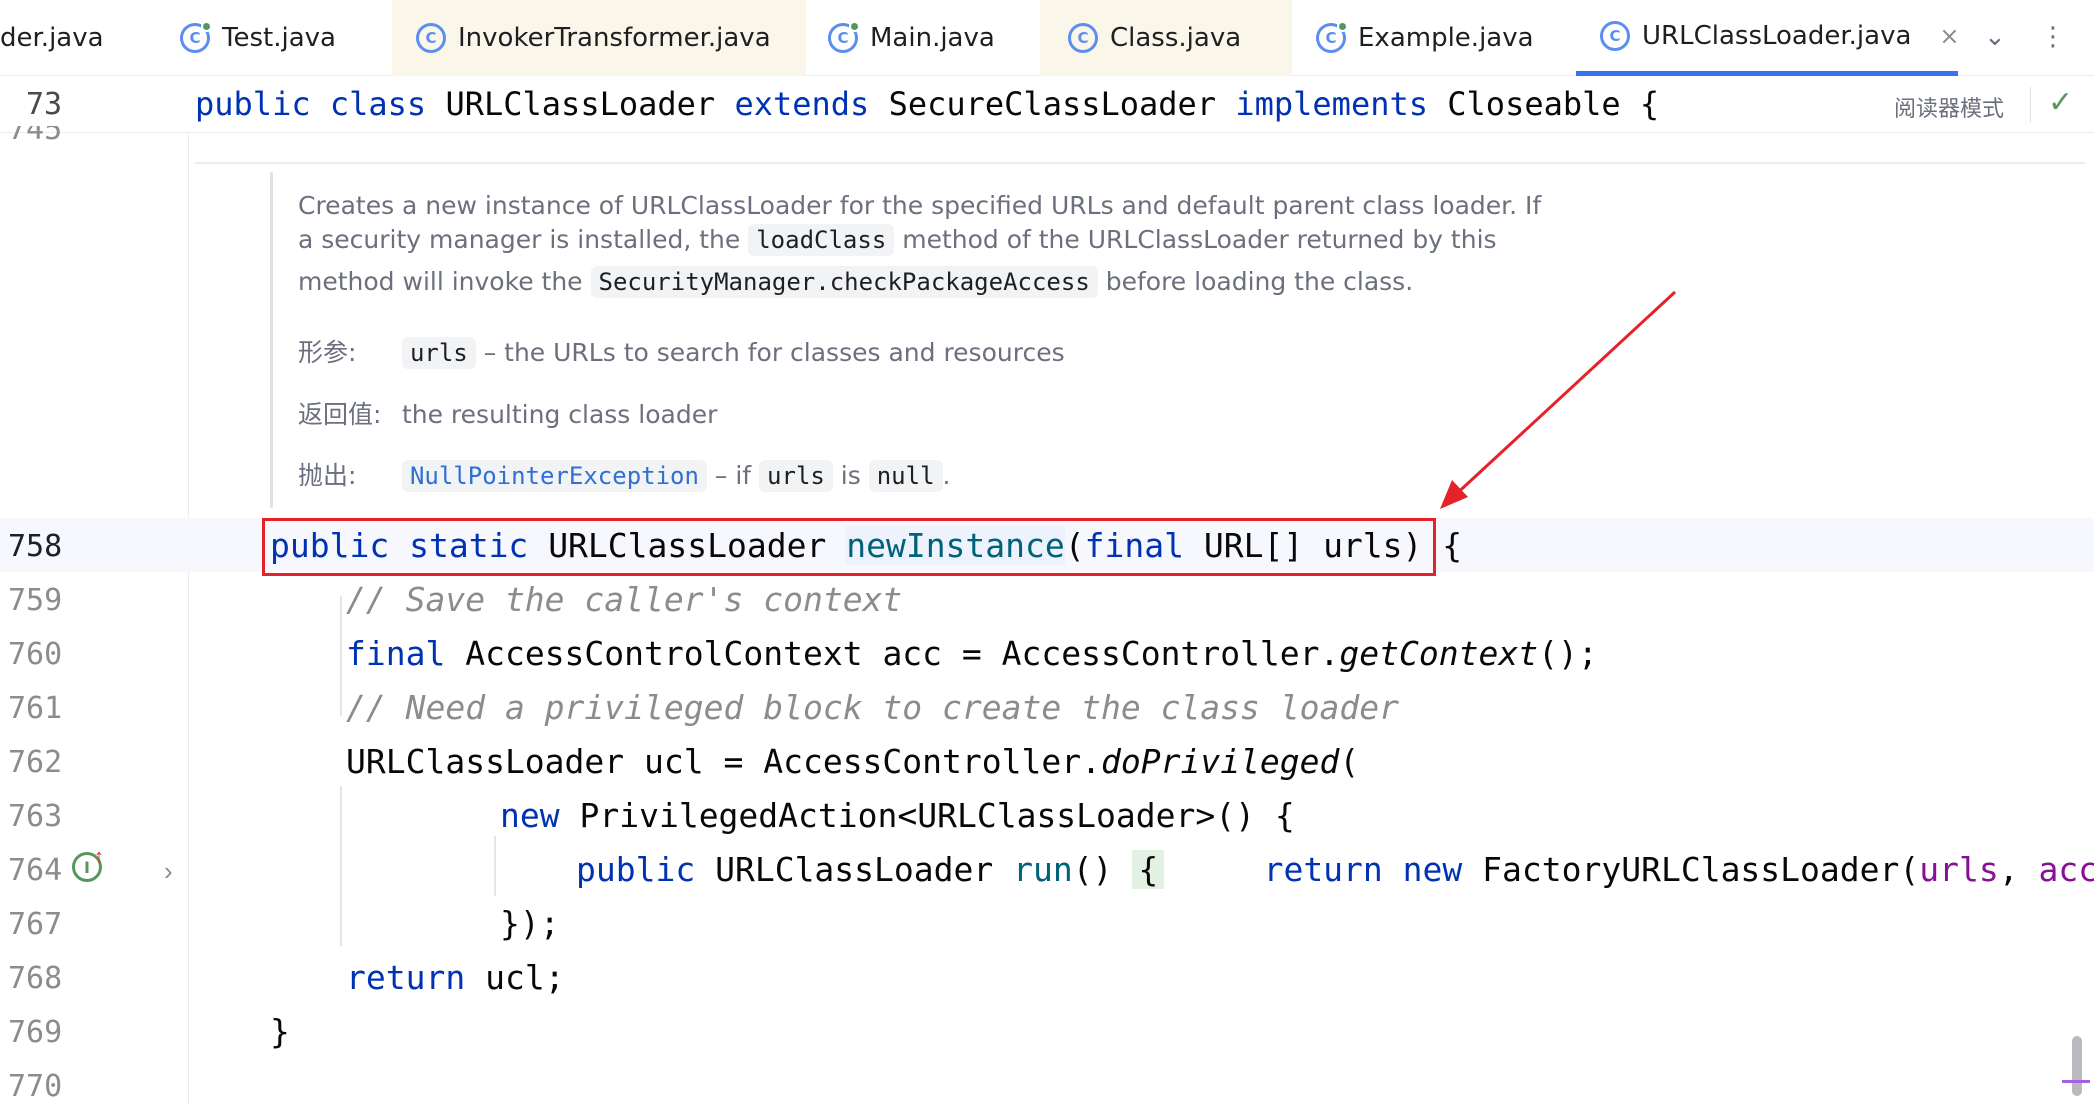  I want to click on code-text: URLClassLoader ucl = AccessController., so click(723, 761).